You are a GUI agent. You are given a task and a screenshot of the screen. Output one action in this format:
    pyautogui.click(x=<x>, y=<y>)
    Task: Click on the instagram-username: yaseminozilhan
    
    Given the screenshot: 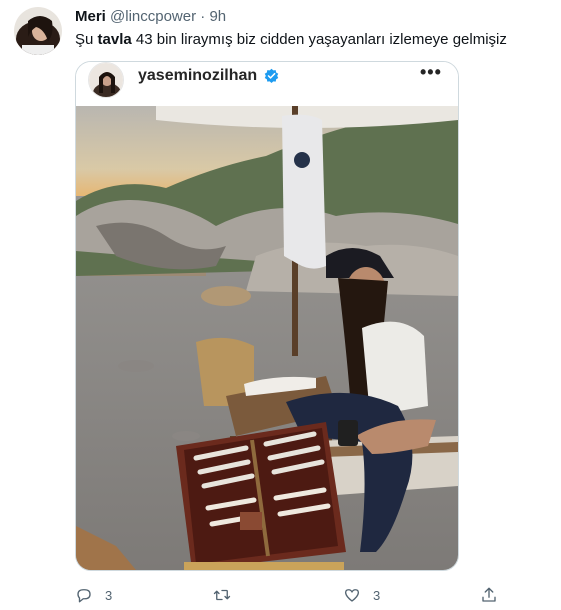 What is the action you would take?
    pyautogui.click(x=198, y=75)
    